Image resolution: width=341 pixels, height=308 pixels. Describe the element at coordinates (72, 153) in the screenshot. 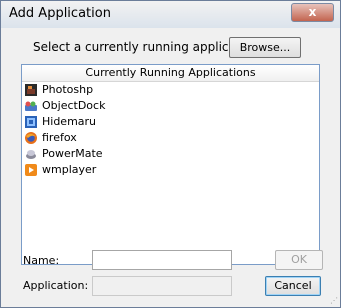

I see `list-item-label: PowerMate` at that location.